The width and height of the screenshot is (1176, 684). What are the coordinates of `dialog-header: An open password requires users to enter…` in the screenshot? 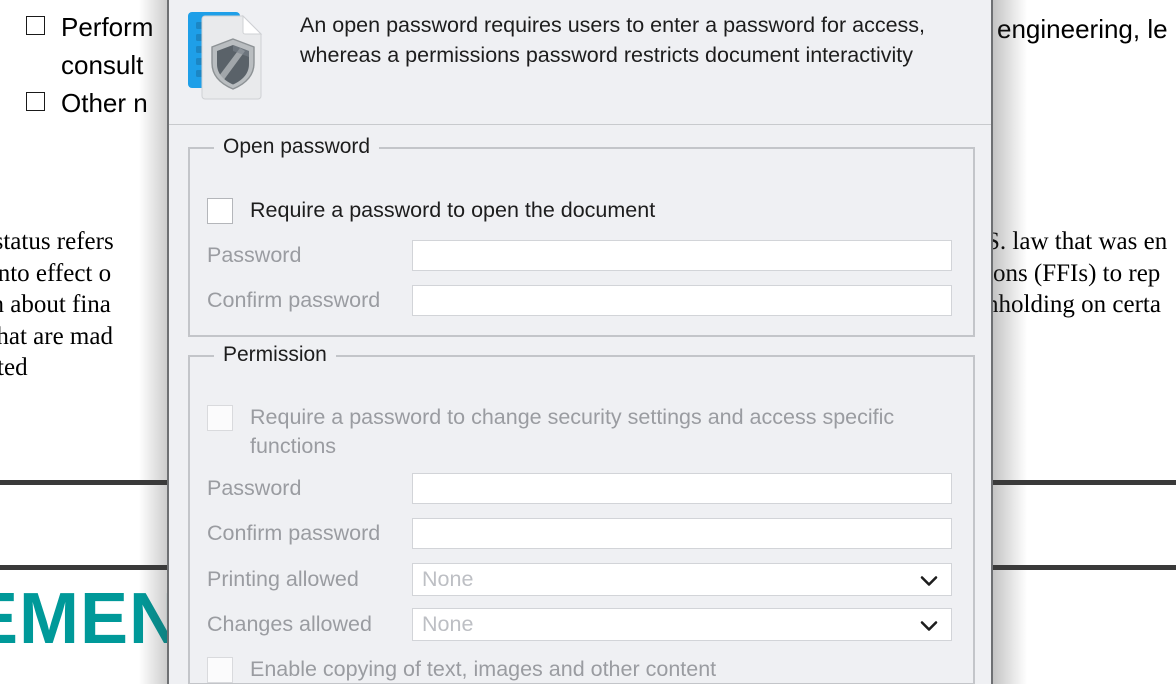 It's located at (580, 62).